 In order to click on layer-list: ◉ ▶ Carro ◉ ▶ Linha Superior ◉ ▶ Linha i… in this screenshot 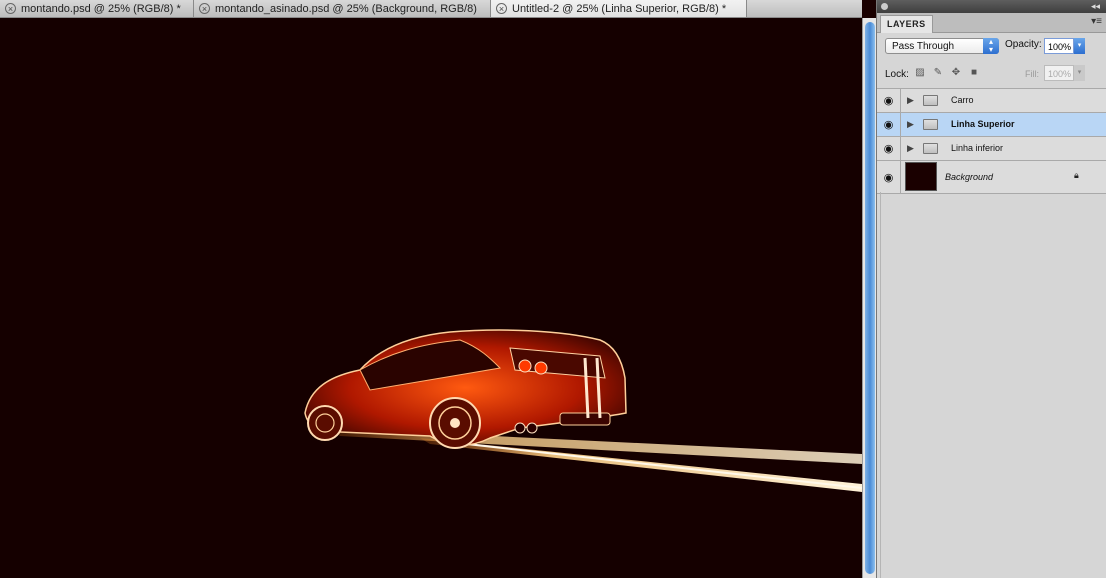, I will do `click(991, 141)`.